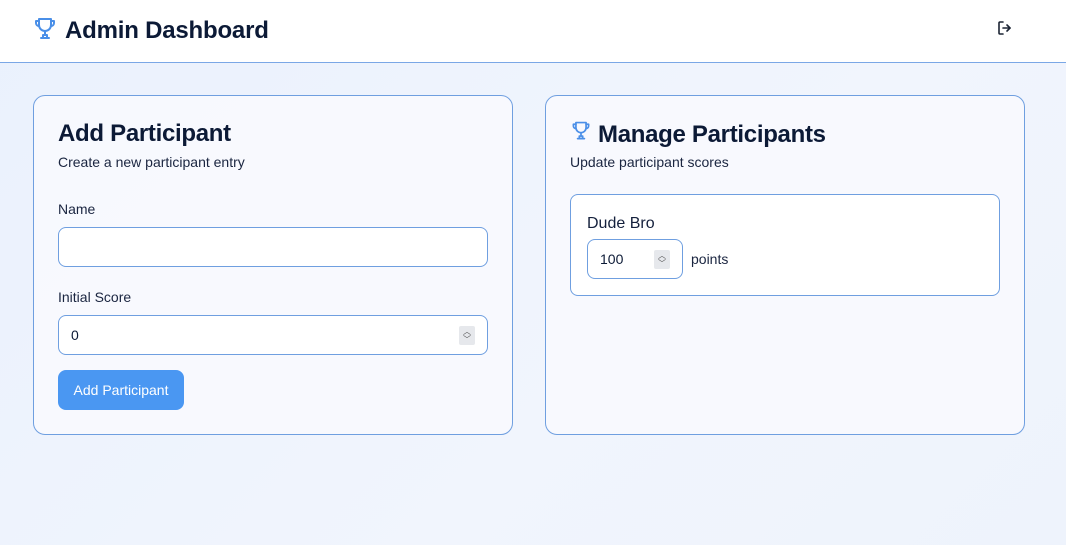 This screenshot has height=545, width=1066. I want to click on participant-score-input: 100 ︿ ﹀, so click(635, 259).